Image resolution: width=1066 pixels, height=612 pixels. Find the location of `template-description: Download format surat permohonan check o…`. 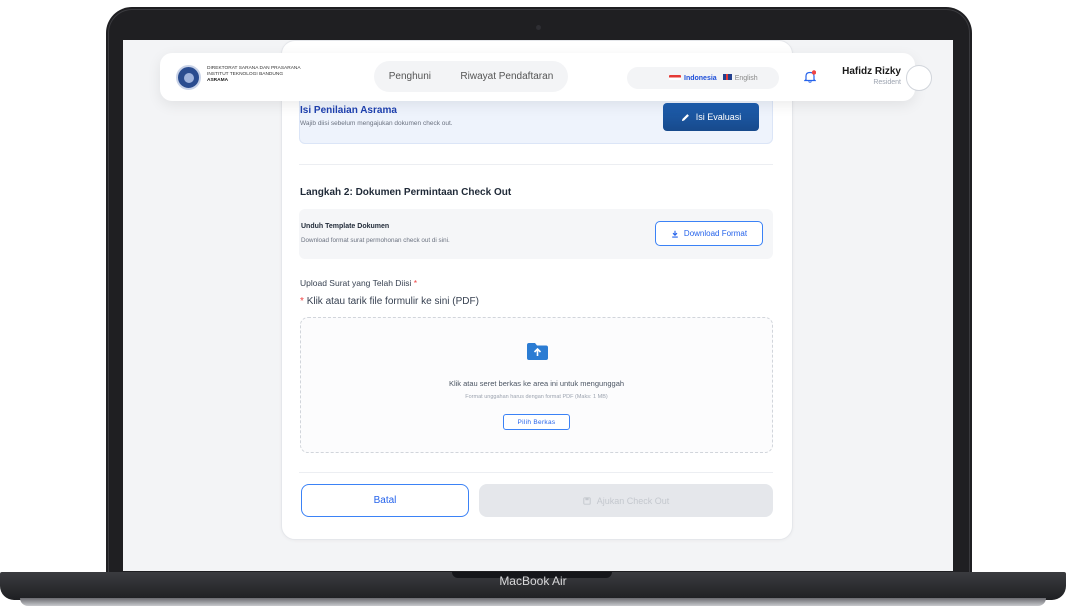

template-description: Download format surat permohonan check o… is located at coordinates (375, 240).